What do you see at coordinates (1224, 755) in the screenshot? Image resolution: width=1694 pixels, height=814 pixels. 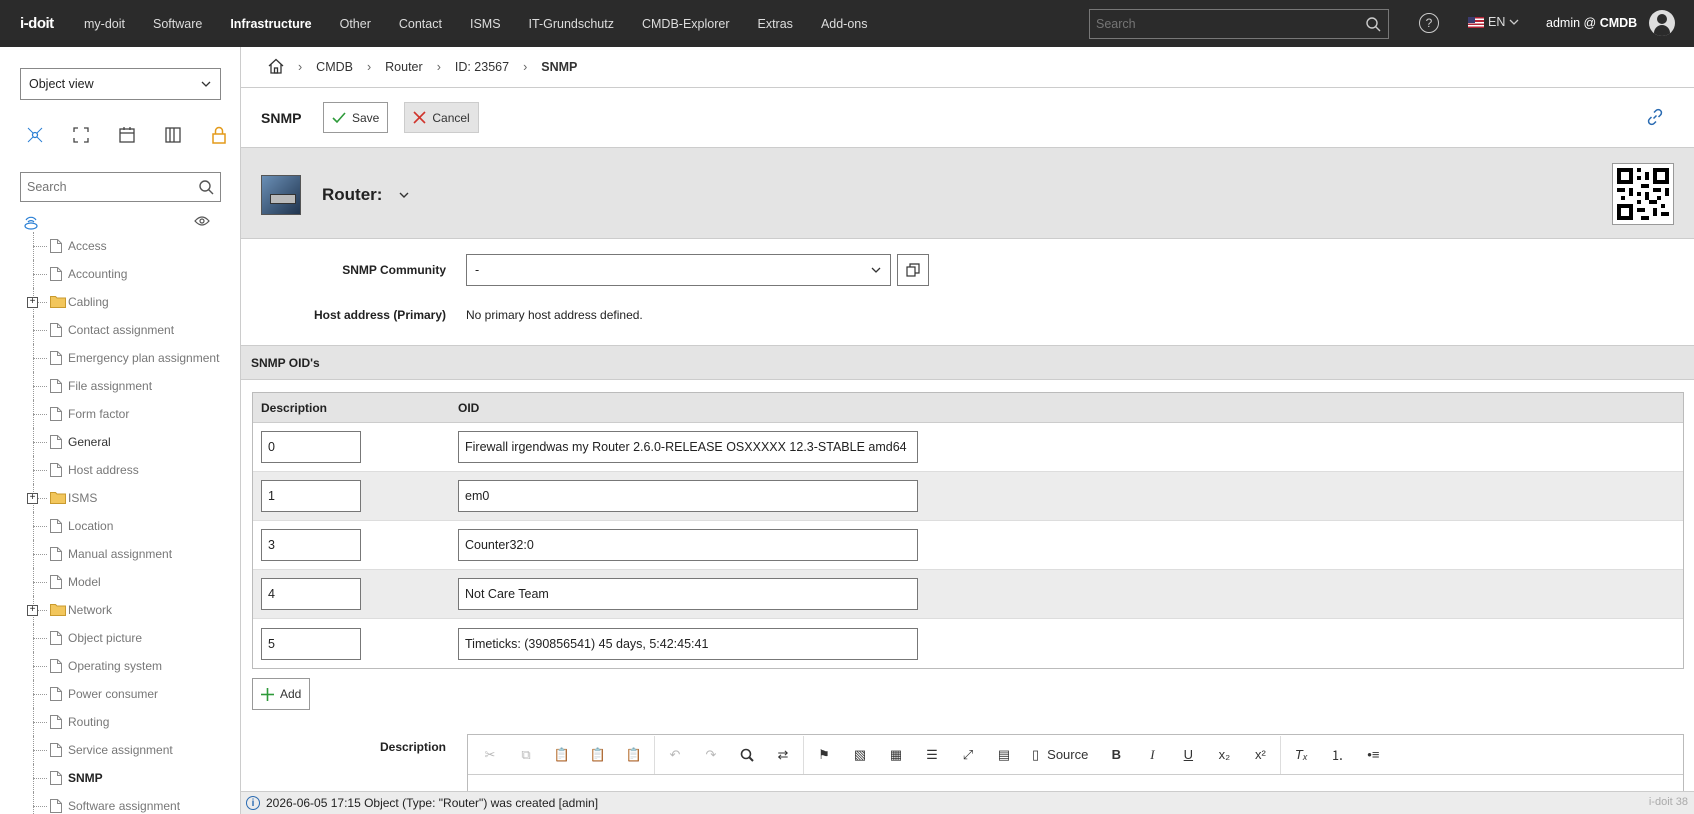 I see `subscript-icon: x₂` at bounding box center [1224, 755].